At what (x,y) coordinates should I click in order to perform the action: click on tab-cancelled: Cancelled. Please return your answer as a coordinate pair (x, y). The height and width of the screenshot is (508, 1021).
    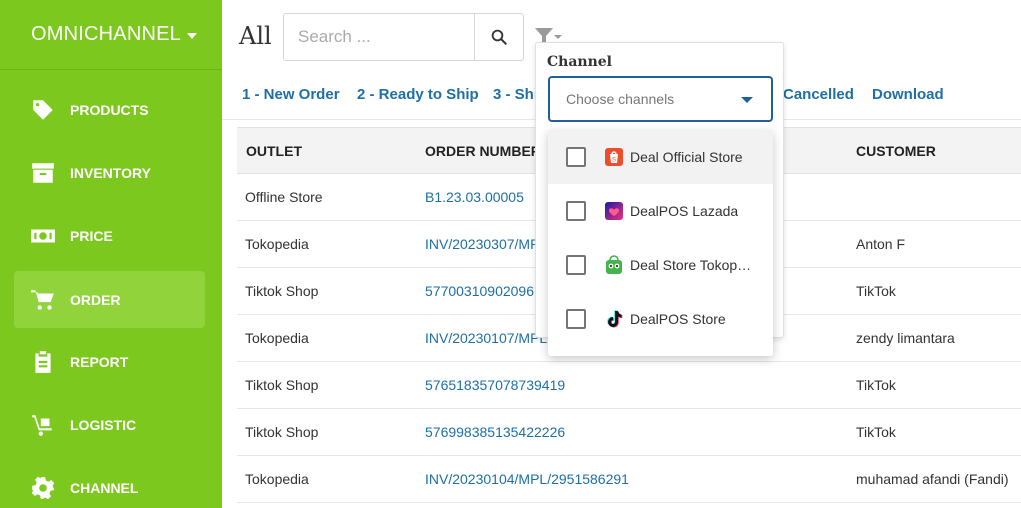
    Looking at the image, I should click on (818, 94).